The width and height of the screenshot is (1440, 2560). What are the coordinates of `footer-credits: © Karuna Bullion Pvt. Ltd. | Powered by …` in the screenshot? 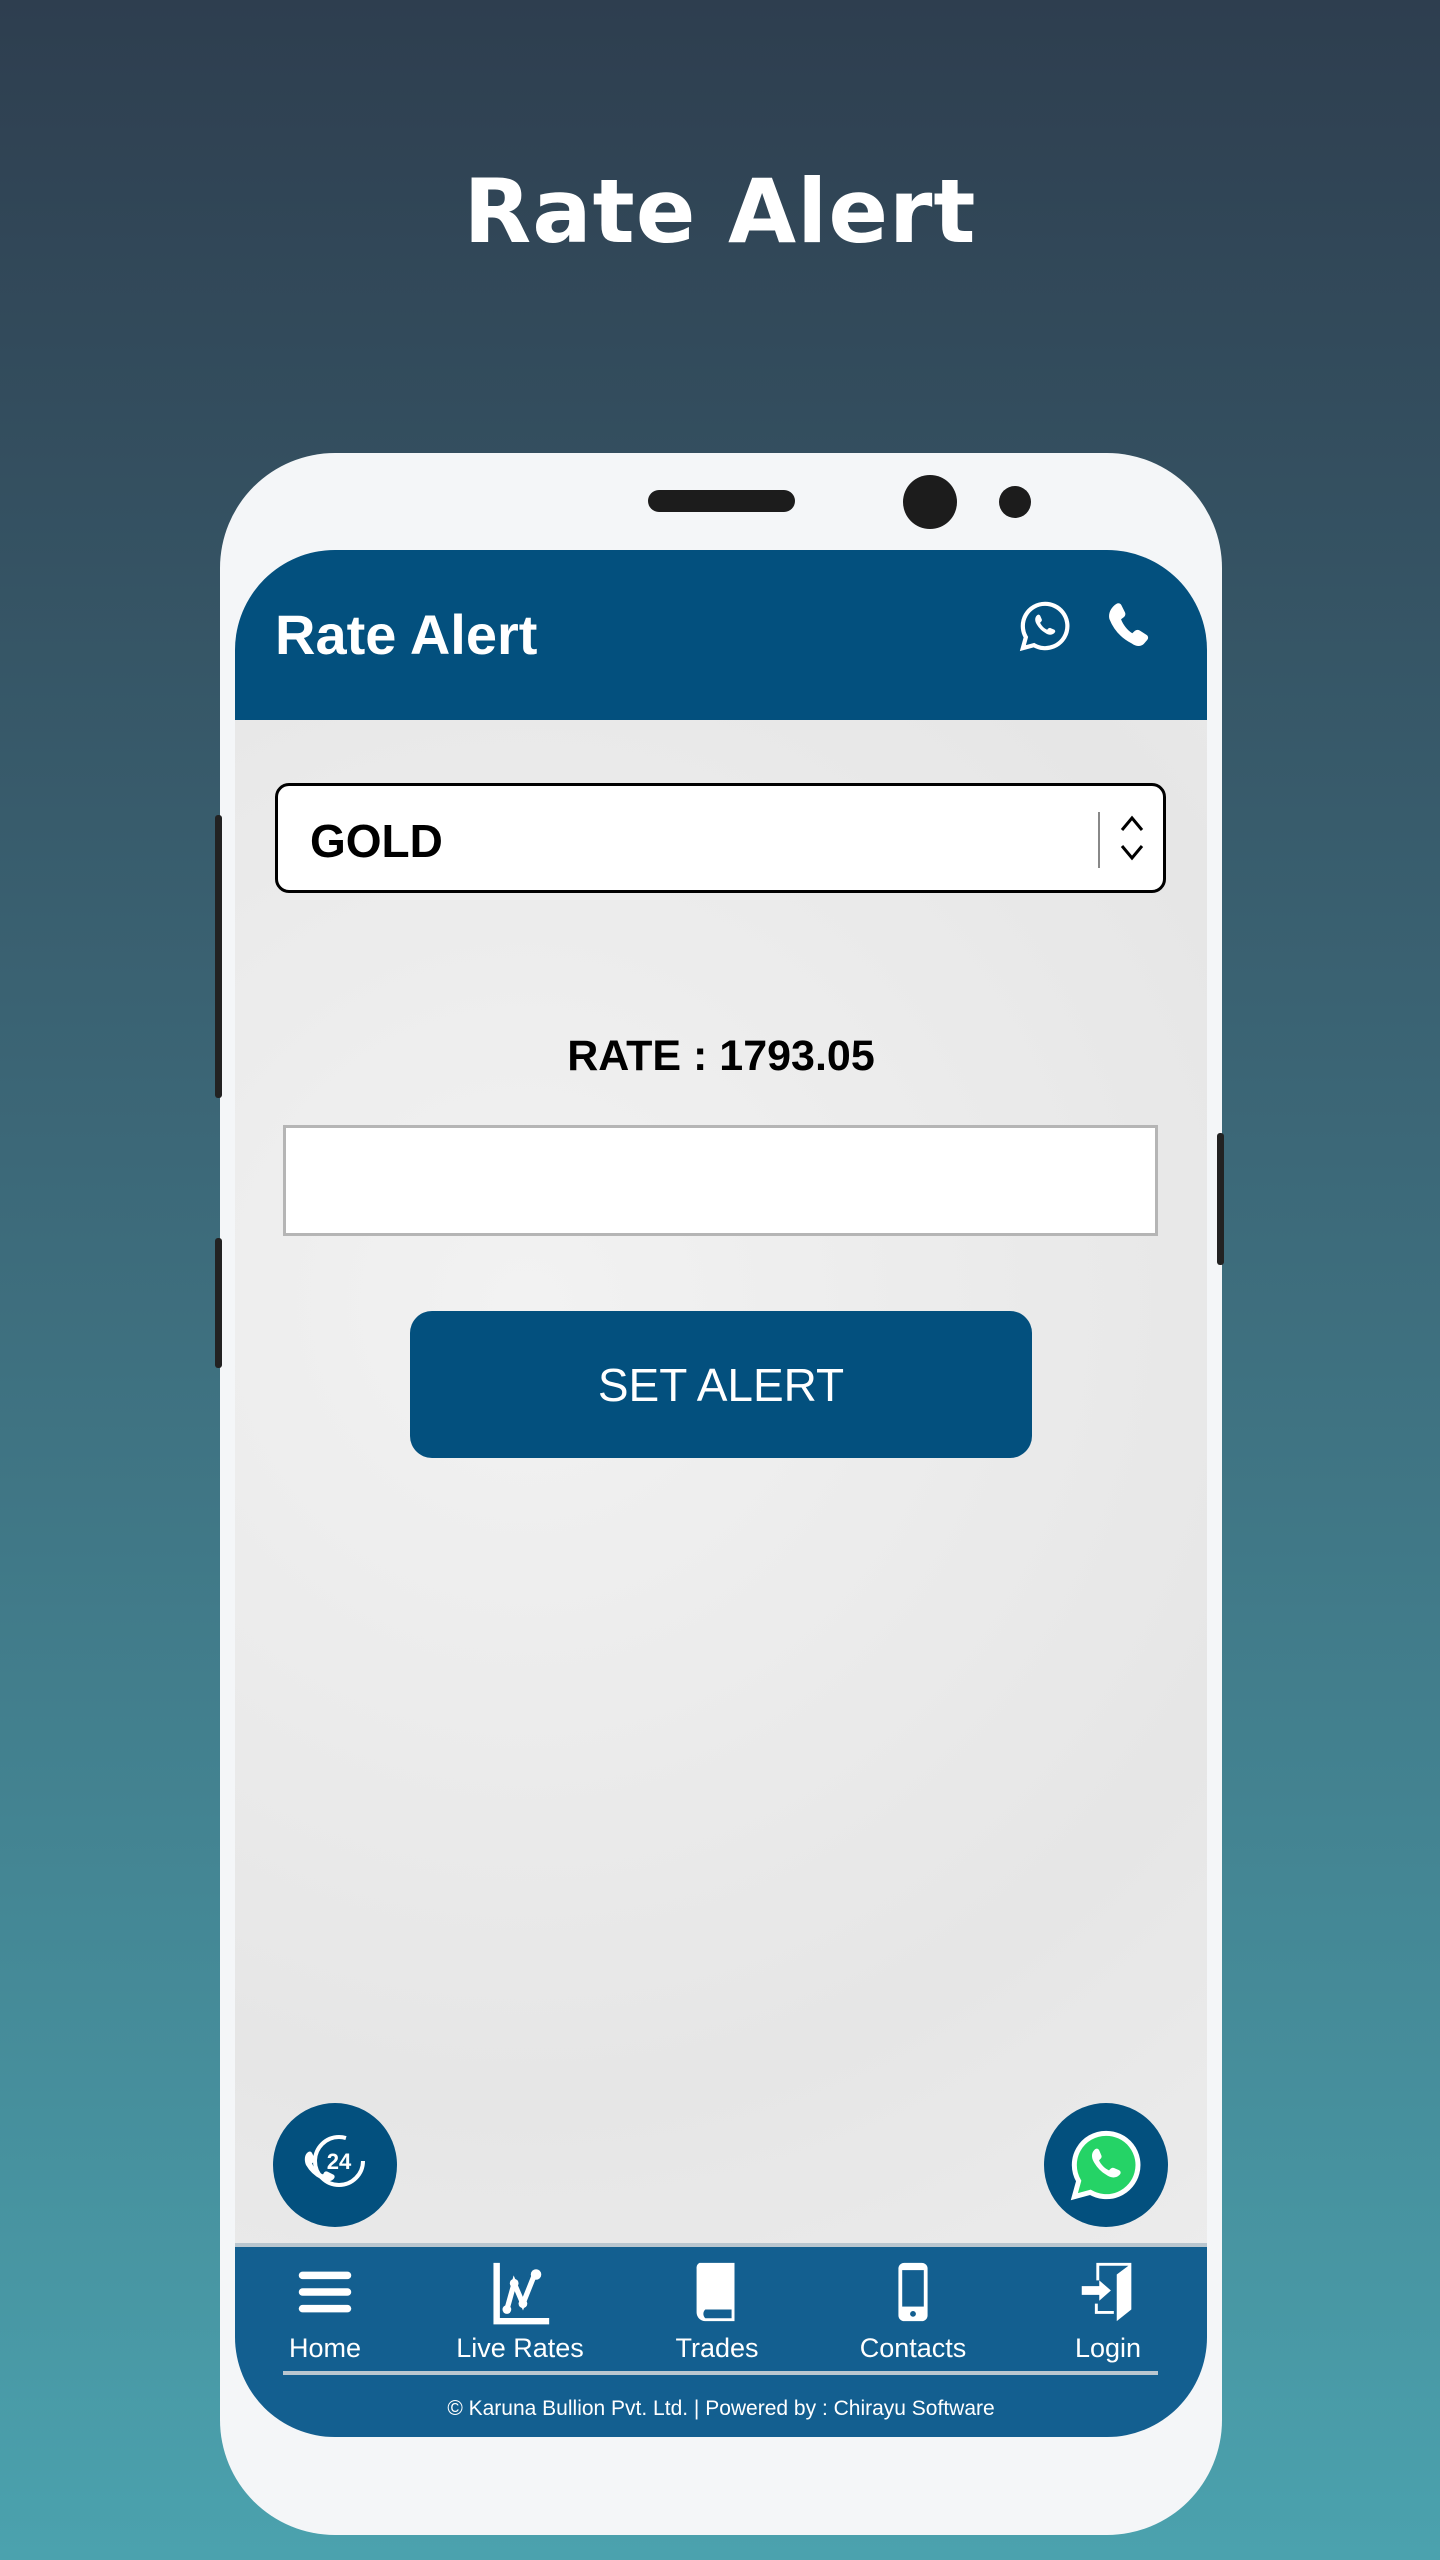 It's located at (721, 2408).